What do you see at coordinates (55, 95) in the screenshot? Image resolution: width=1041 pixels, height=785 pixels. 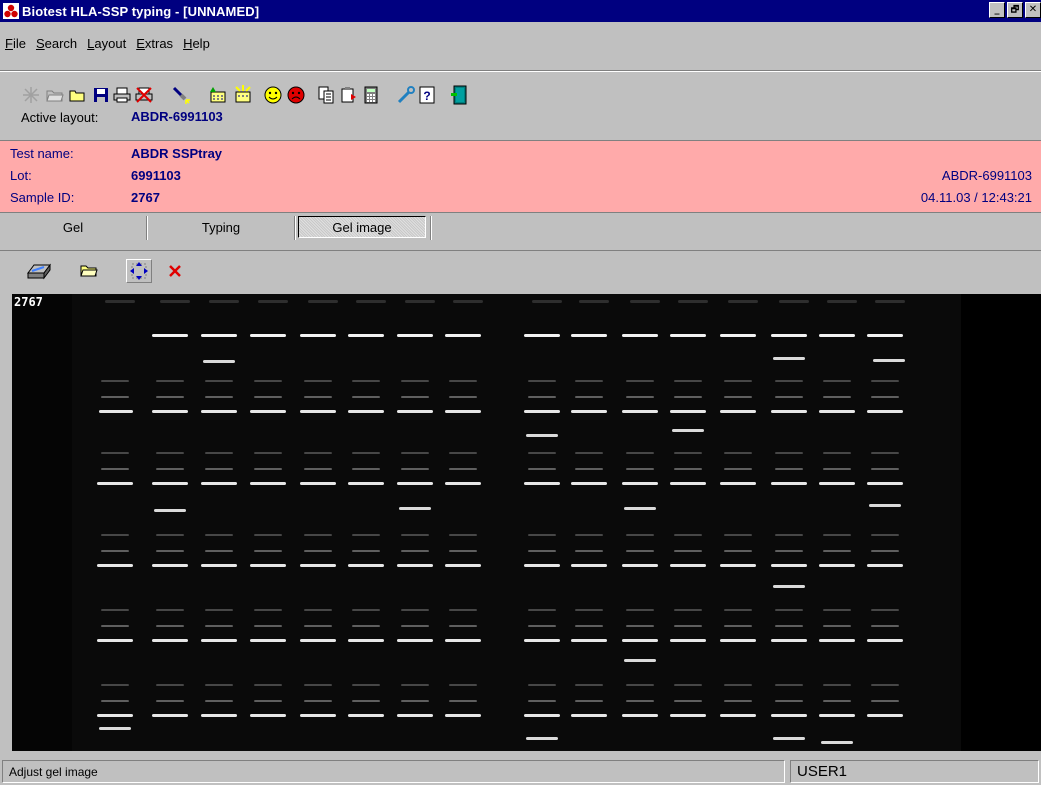 I see `open-button` at bounding box center [55, 95].